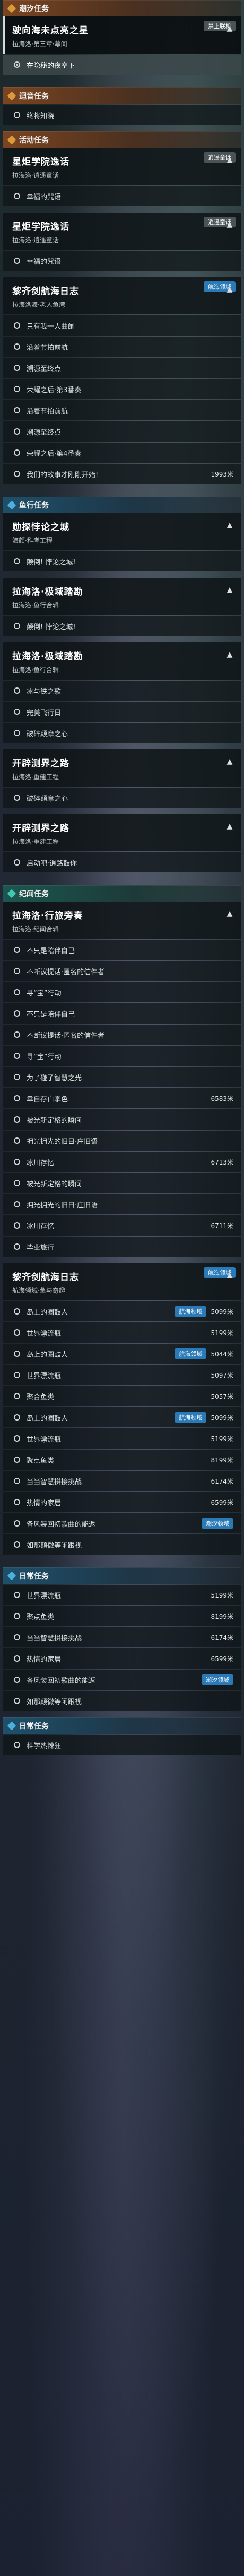 The width and height of the screenshot is (244, 2576). What do you see at coordinates (122, 1247) in the screenshot?
I see `quest-step: 毕业旅行` at bounding box center [122, 1247].